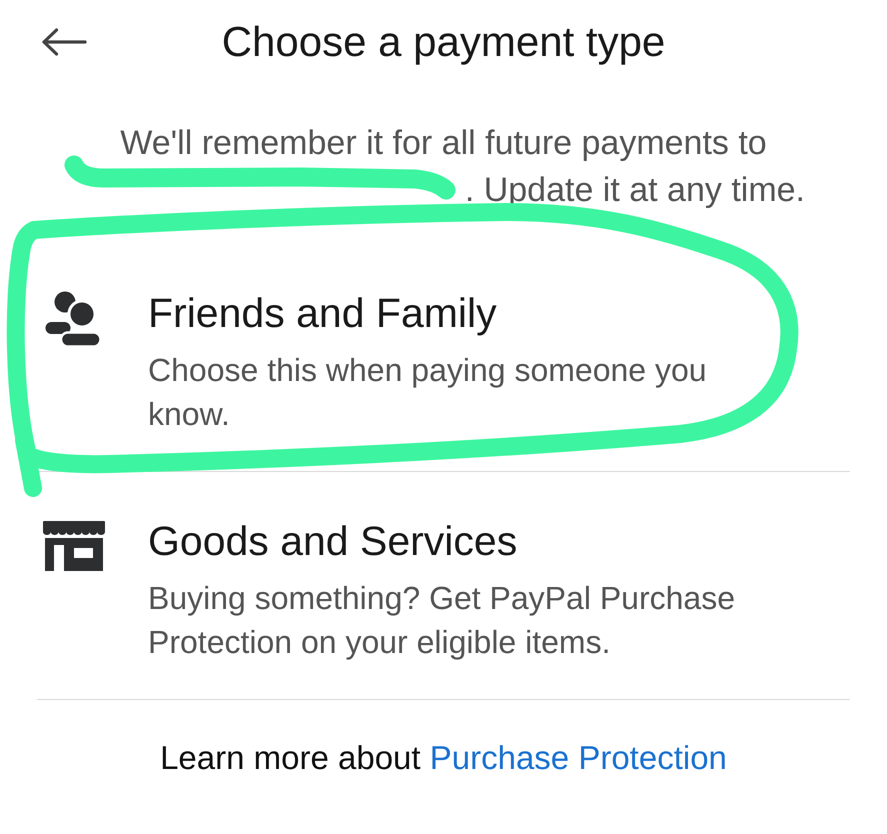 This screenshot has height=834, width=887. I want to click on store-icon, so click(74, 546).